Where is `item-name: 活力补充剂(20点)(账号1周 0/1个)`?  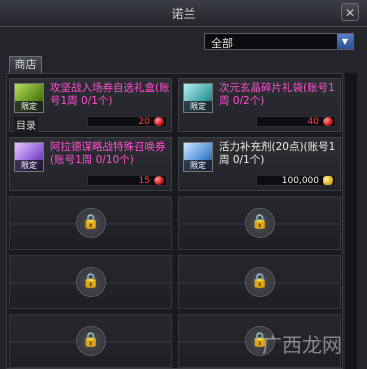 item-name: 活力补充剂(20点)(账号1周 0/1个) is located at coordinates (277, 153).